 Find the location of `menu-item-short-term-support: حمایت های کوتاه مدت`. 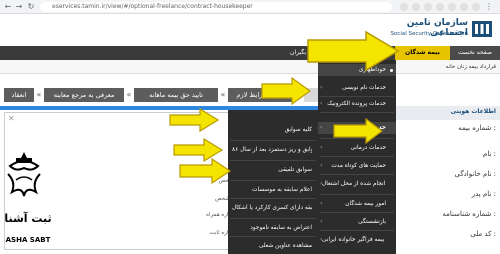

menu-item-short-term-support: حمایت های کوتاه مدت is located at coordinates (354, 166).